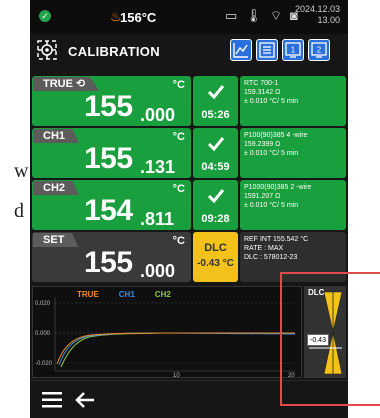 This screenshot has width=380, height=418. Describe the element at coordinates (215, 167) in the screenshot. I see `stability-time: 04:59` at that location.